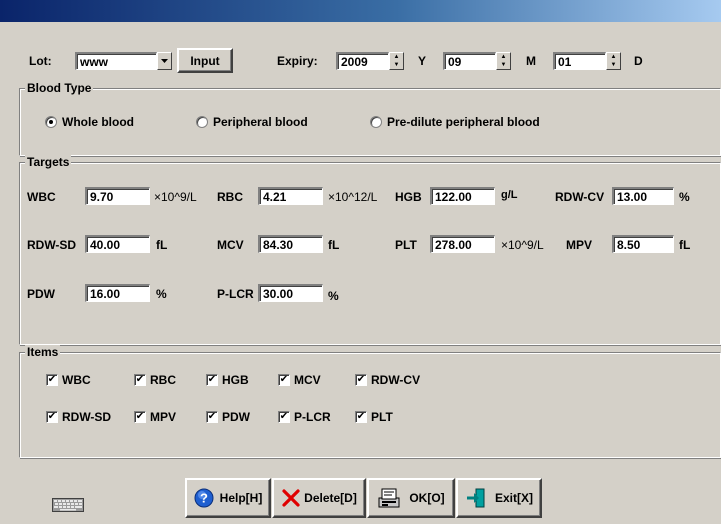 This screenshot has height=524, width=721. What do you see at coordinates (462, 196) in the screenshot?
I see `target-input-hgb: 122.00` at bounding box center [462, 196].